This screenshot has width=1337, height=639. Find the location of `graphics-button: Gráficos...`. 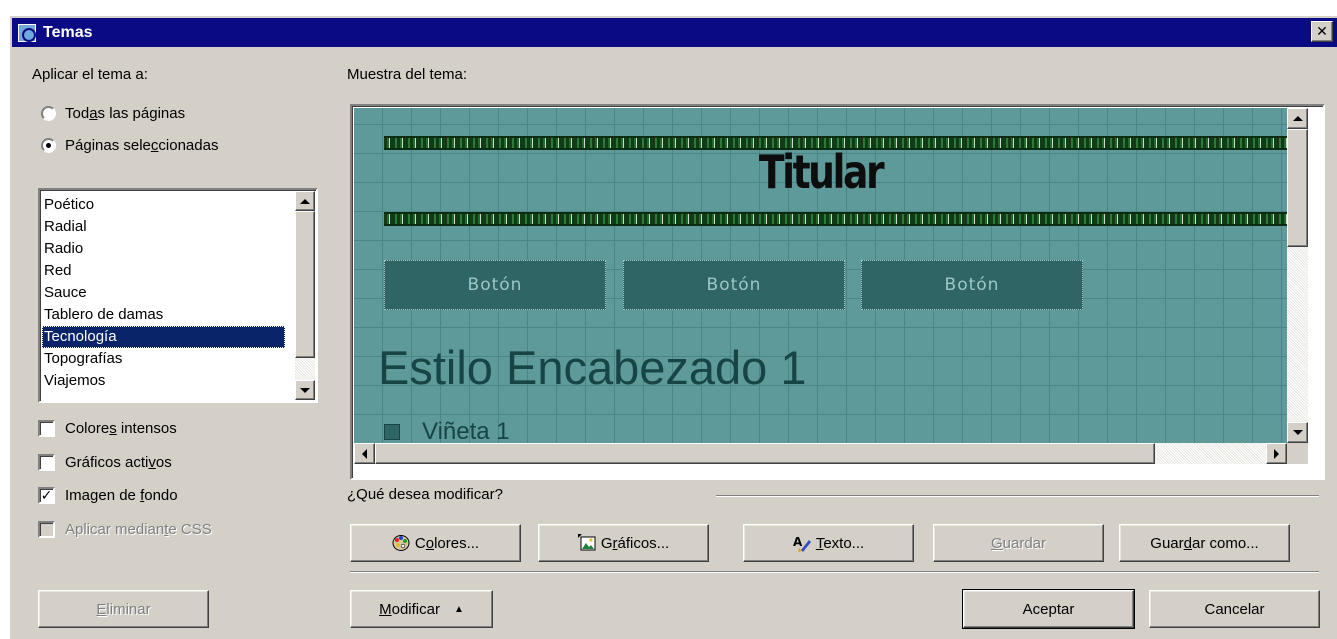

graphics-button: Gráficos... is located at coordinates (623, 543).